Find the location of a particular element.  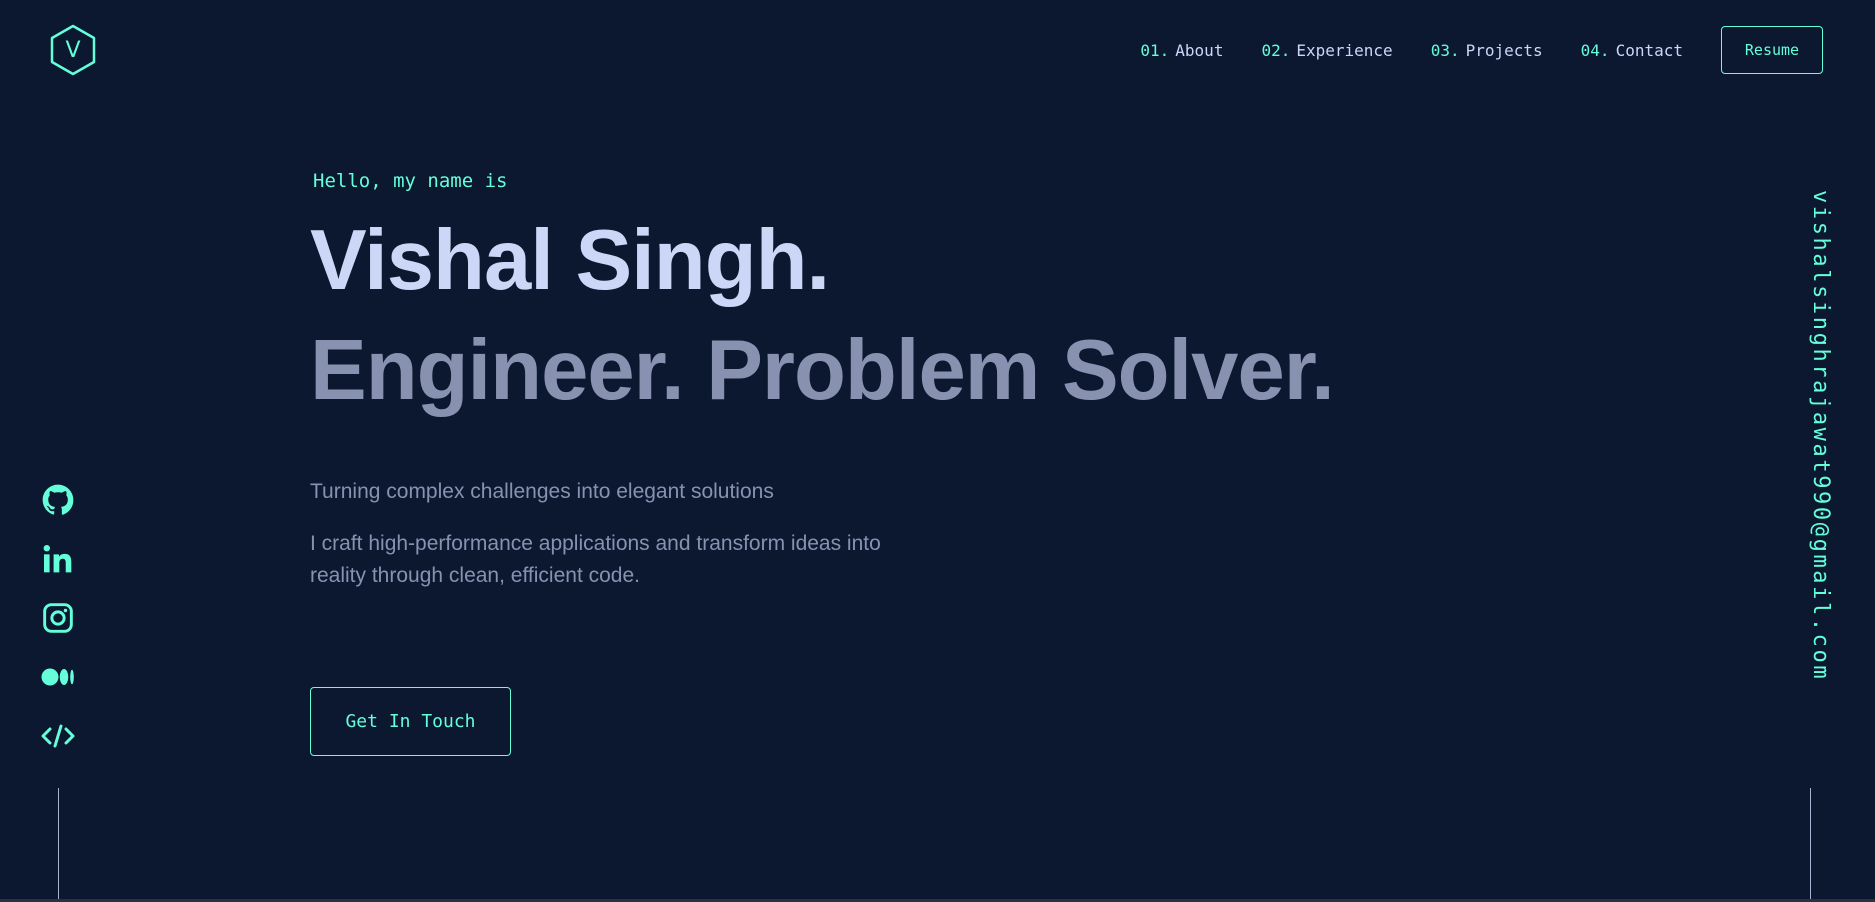

social-links is located at coordinates (58, 617).